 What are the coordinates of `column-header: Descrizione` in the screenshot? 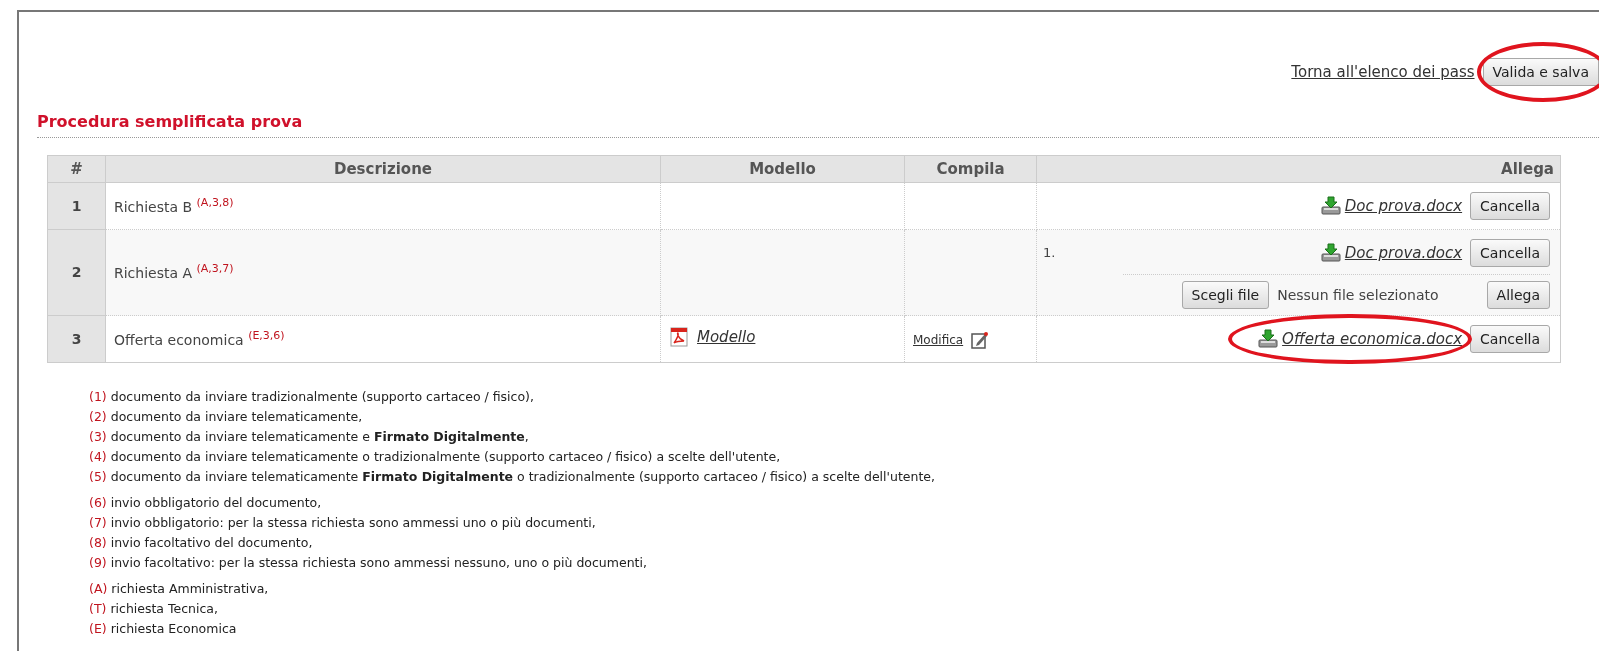 It's located at (383, 169).